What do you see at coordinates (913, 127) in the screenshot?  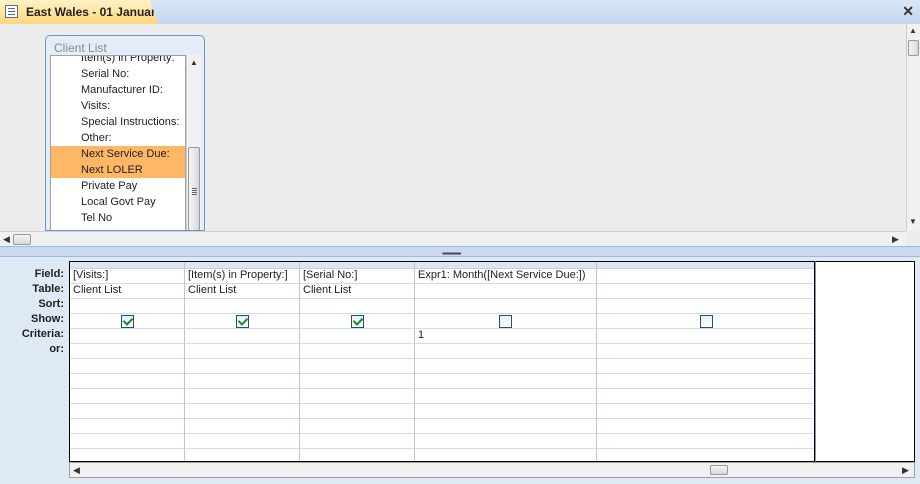 I see `design-pane-vertical-scrollbar: ▲ ▼` at bounding box center [913, 127].